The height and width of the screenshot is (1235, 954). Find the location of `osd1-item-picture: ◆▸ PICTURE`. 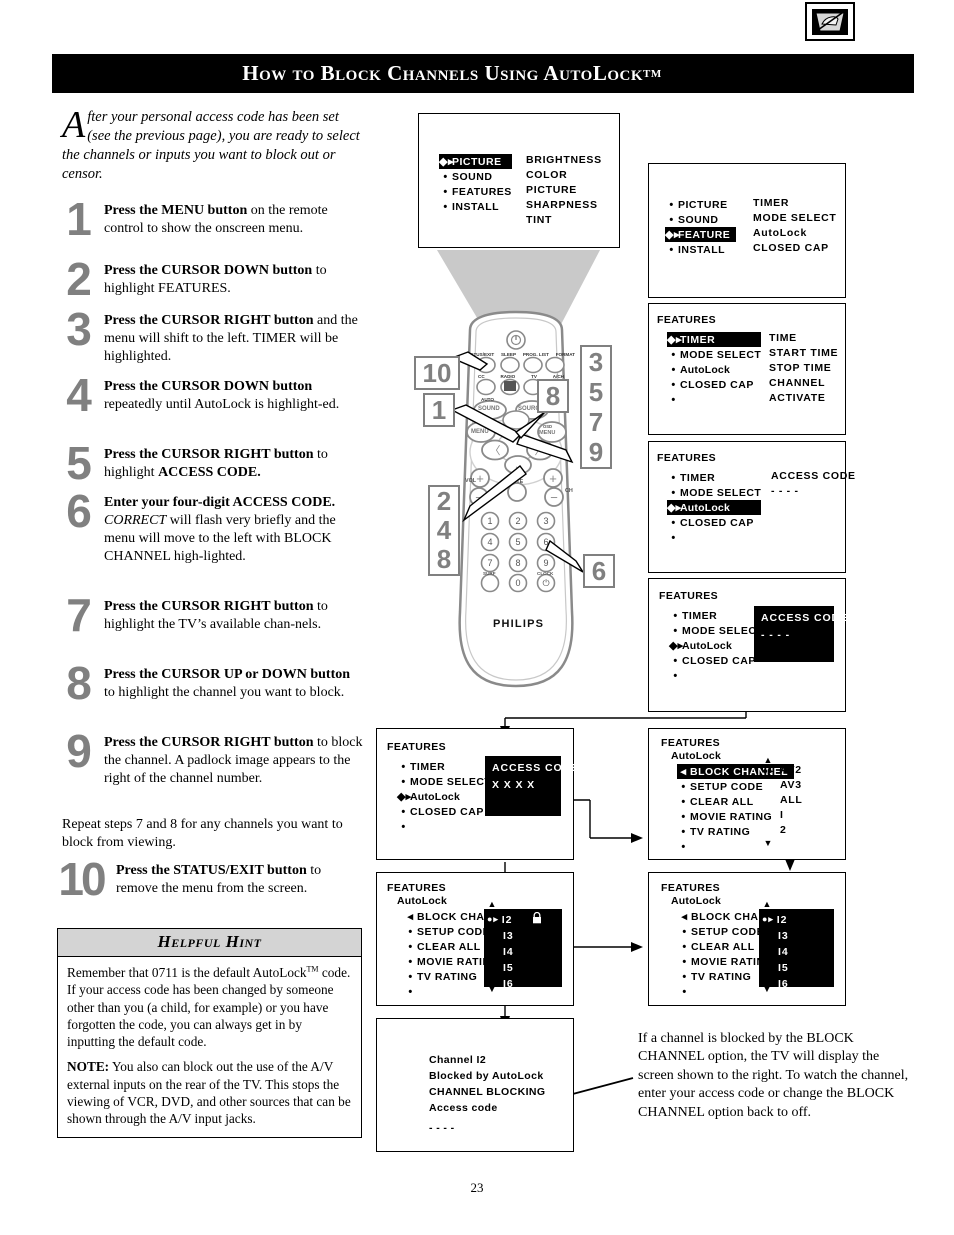

osd1-item-picture: ◆▸ PICTURE is located at coordinates (475, 161).